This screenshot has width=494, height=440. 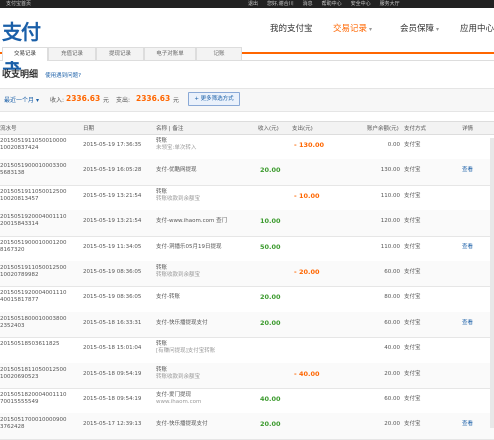 What do you see at coordinates (219, 53) in the screenshot?
I see `tab-4: 记账` at bounding box center [219, 53].